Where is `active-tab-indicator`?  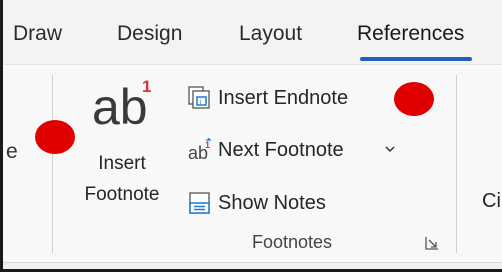 active-tab-indicator is located at coordinates (416, 59).